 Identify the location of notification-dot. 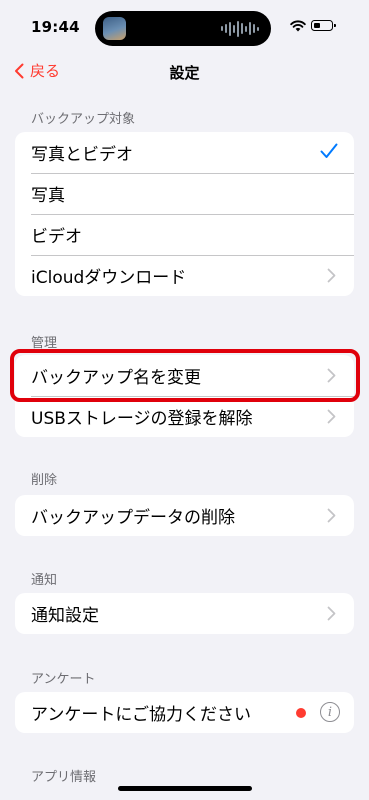
(301, 713).